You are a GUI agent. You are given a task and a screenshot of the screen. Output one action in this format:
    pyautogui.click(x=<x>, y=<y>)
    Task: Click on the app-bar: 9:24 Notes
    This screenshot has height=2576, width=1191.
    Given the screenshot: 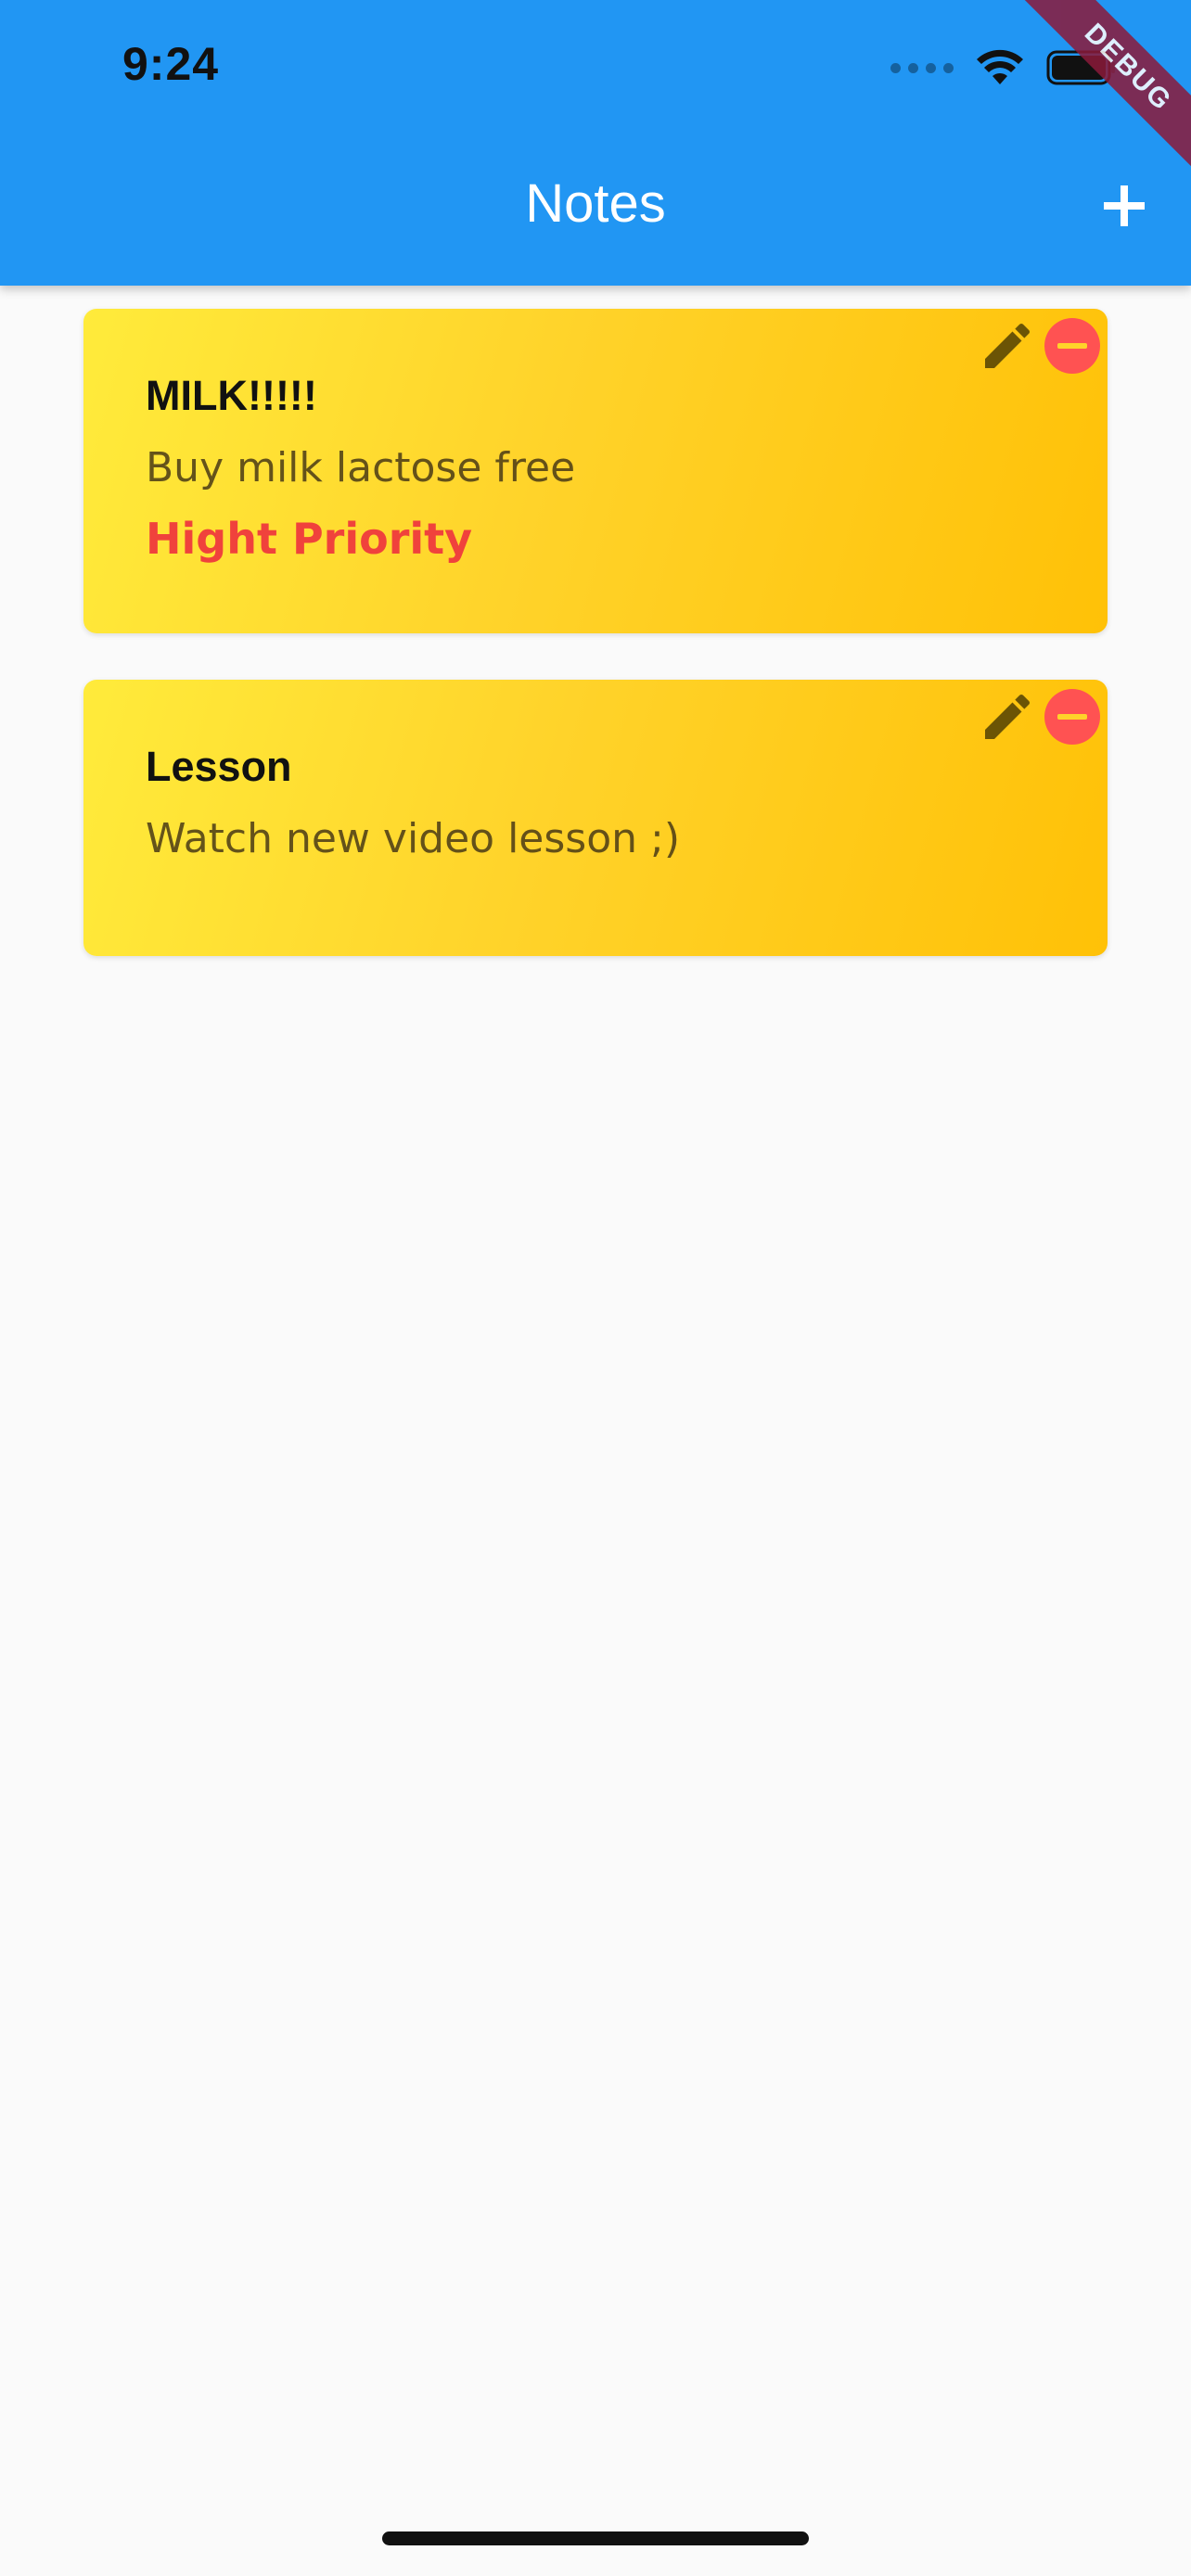 What is the action you would take?
    pyautogui.click(x=595, y=143)
    